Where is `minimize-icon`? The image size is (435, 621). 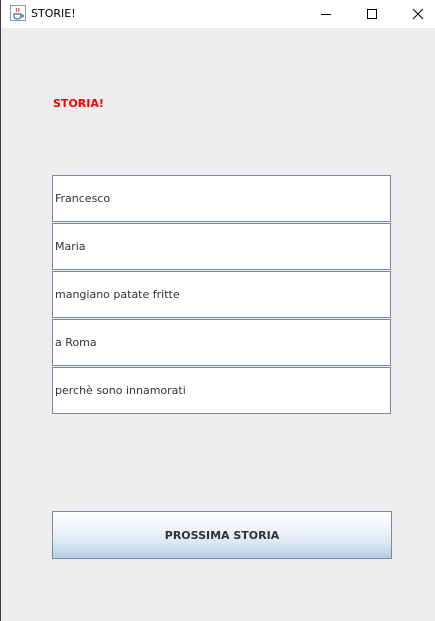 minimize-icon is located at coordinates (326, 14).